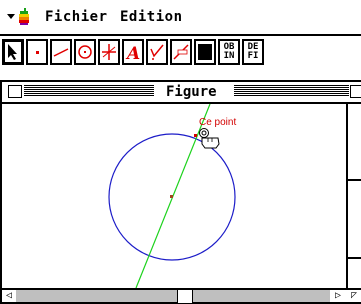  What do you see at coordinates (291, 91) in the screenshot?
I see `title-stripes-right` at bounding box center [291, 91].